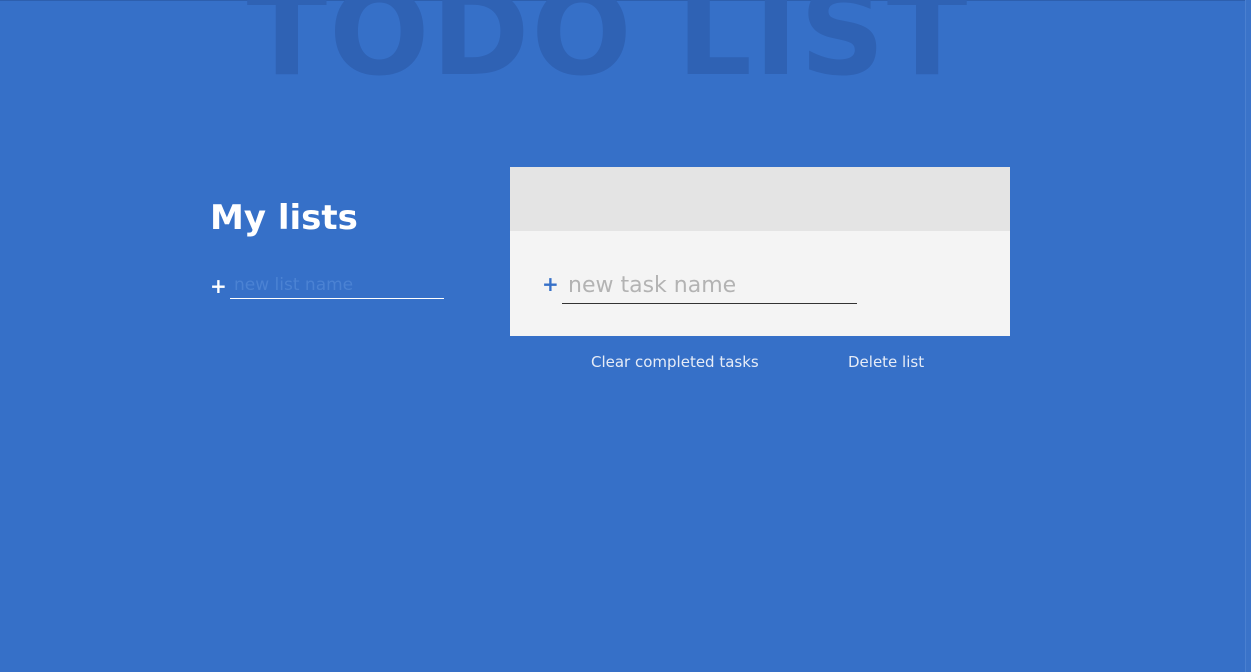  I want to click on scrollbar-track, so click(1248, 336).